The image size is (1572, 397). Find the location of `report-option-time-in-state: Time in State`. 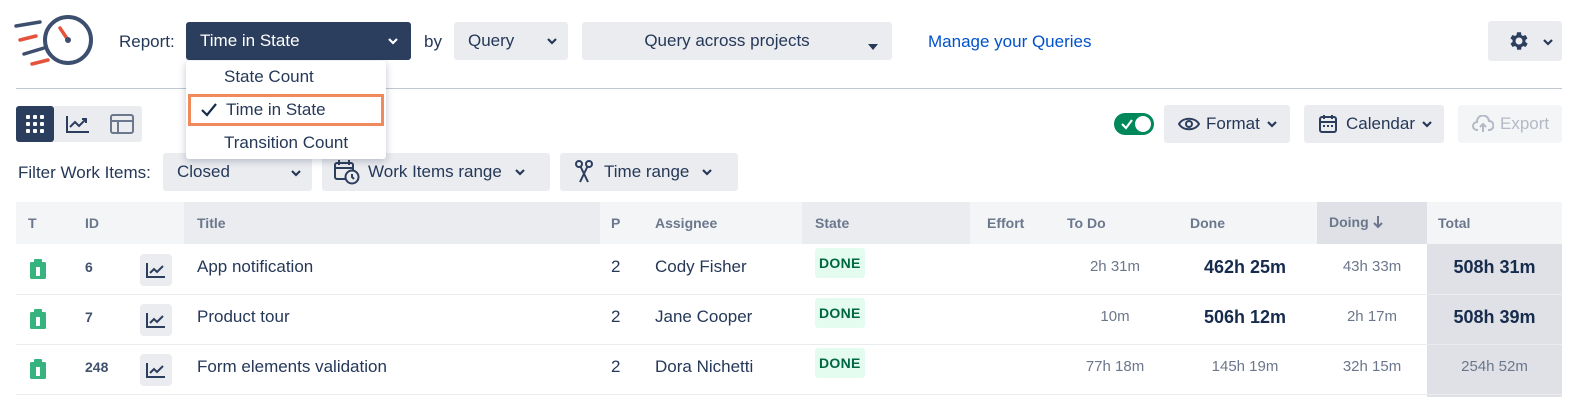

report-option-time-in-state: Time in State is located at coordinates (286, 110).